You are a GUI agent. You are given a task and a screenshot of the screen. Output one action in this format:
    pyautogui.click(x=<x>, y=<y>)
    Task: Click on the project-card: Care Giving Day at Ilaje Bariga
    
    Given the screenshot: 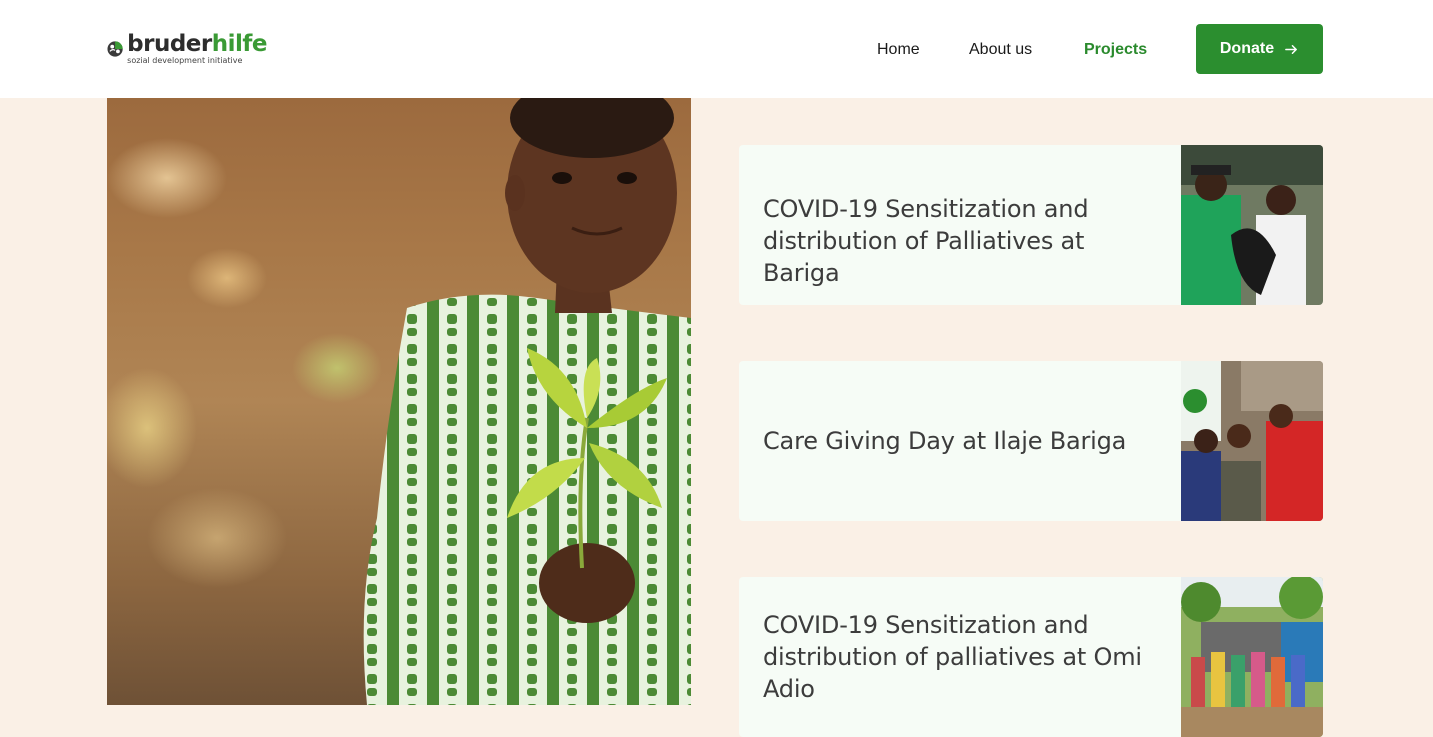 What is the action you would take?
    pyautogui.click(x=1031, y=441)
    